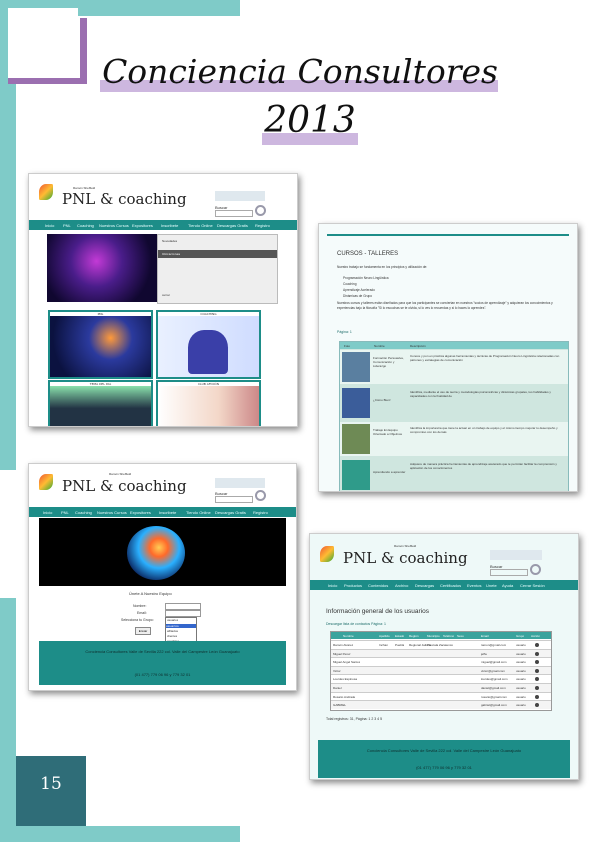  Describe the element at coordinates (143, 631) in the screenshot. I see `submit-button: Enviar` at that location.